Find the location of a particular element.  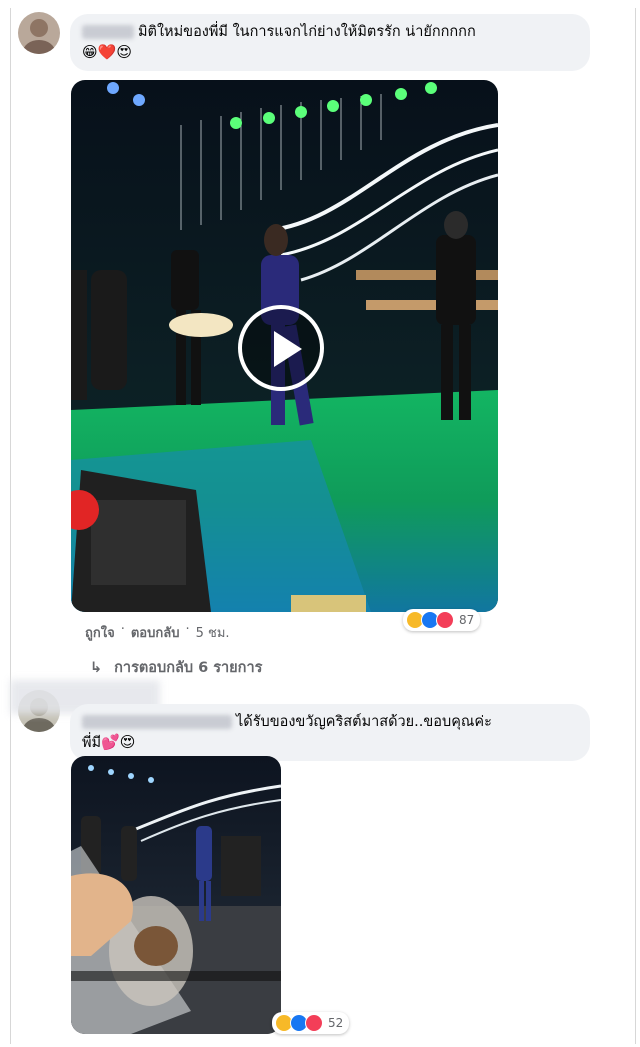

attached-photo is located at coordinates (176, 895).